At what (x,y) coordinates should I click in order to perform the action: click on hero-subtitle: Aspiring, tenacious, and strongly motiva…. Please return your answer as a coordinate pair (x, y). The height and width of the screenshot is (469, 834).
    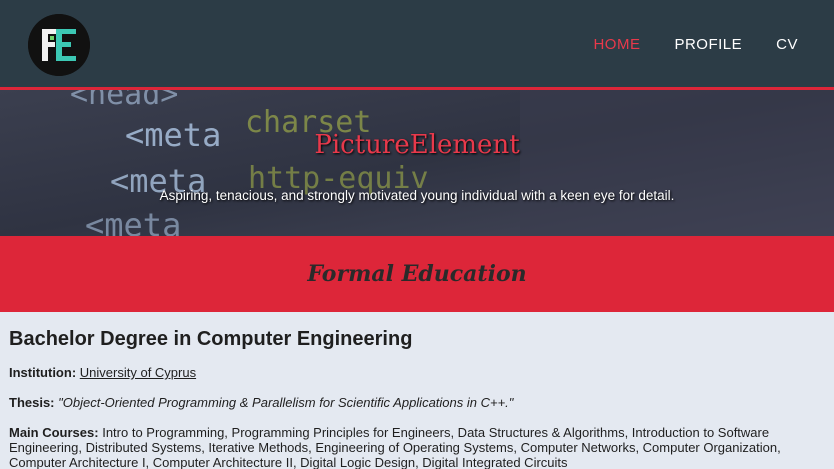
    Looking at the image, I should click on (417, 195).